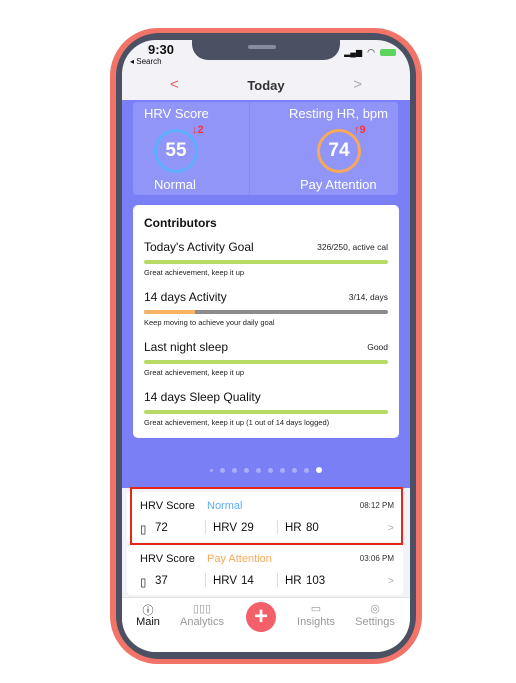  What do you see at coordinates (167, 559) in the screenshot?
I see `entry-label: HRV Score` at bounding box center [167, 559].